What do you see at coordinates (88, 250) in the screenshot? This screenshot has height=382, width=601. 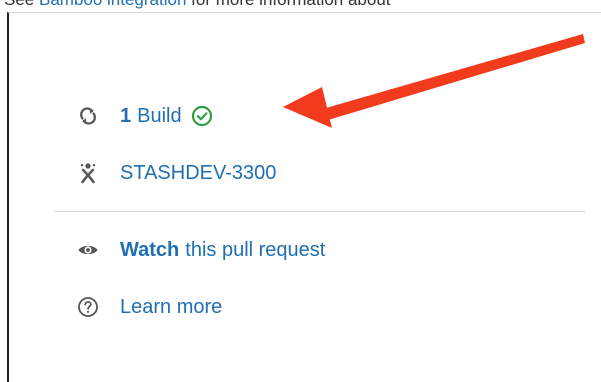 I see `eye-icon` at bounding box center [88, 250].